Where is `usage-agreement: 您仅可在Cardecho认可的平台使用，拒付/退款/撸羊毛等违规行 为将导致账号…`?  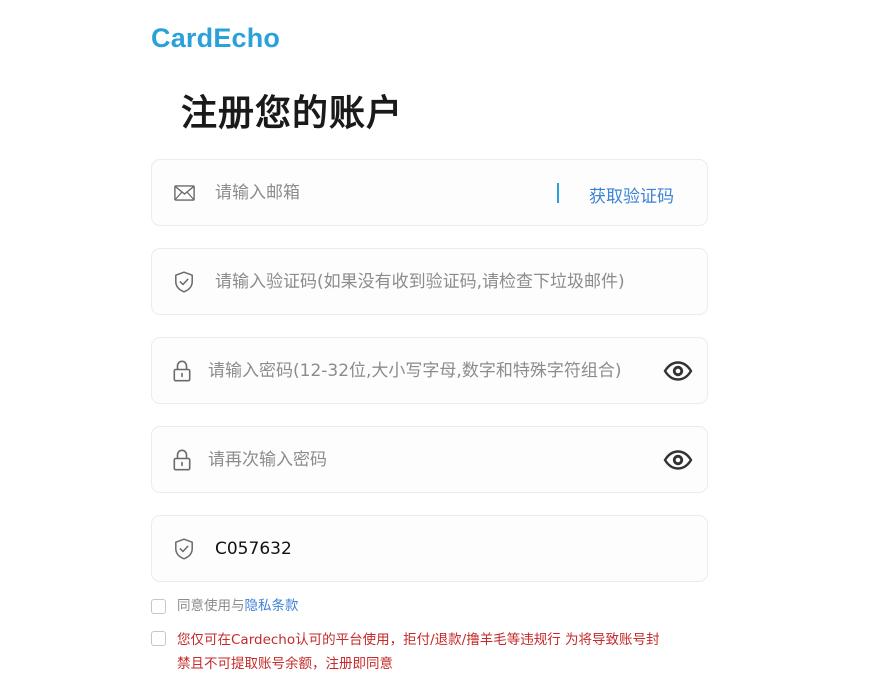 usage-agreement: 您仅可在Cardecho认可的平台使用，拒付/退款/撸羊毛等违规行 为将导致账号… is located at coordinates (431, 652).